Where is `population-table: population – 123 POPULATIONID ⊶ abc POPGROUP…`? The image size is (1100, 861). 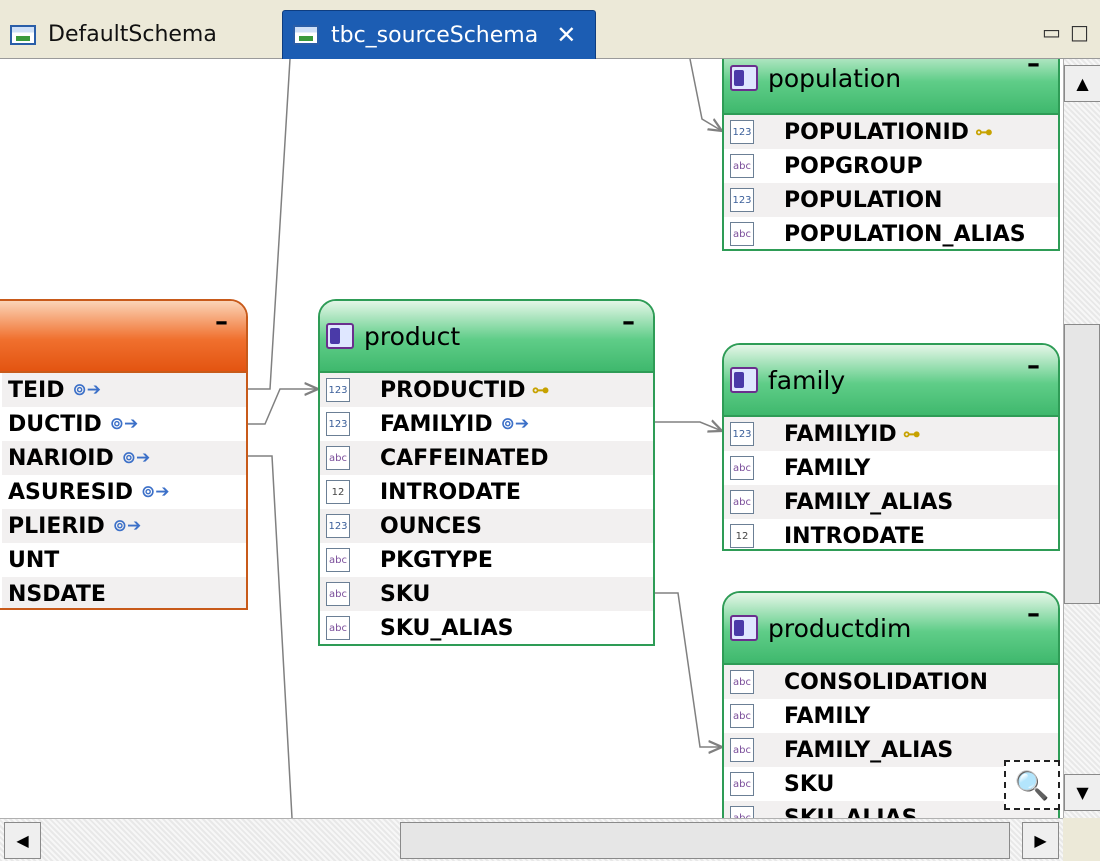 population-table: population – 123 POPULATIONID ⊶ abc POPGROUP… is located at coordinates (891, 155).